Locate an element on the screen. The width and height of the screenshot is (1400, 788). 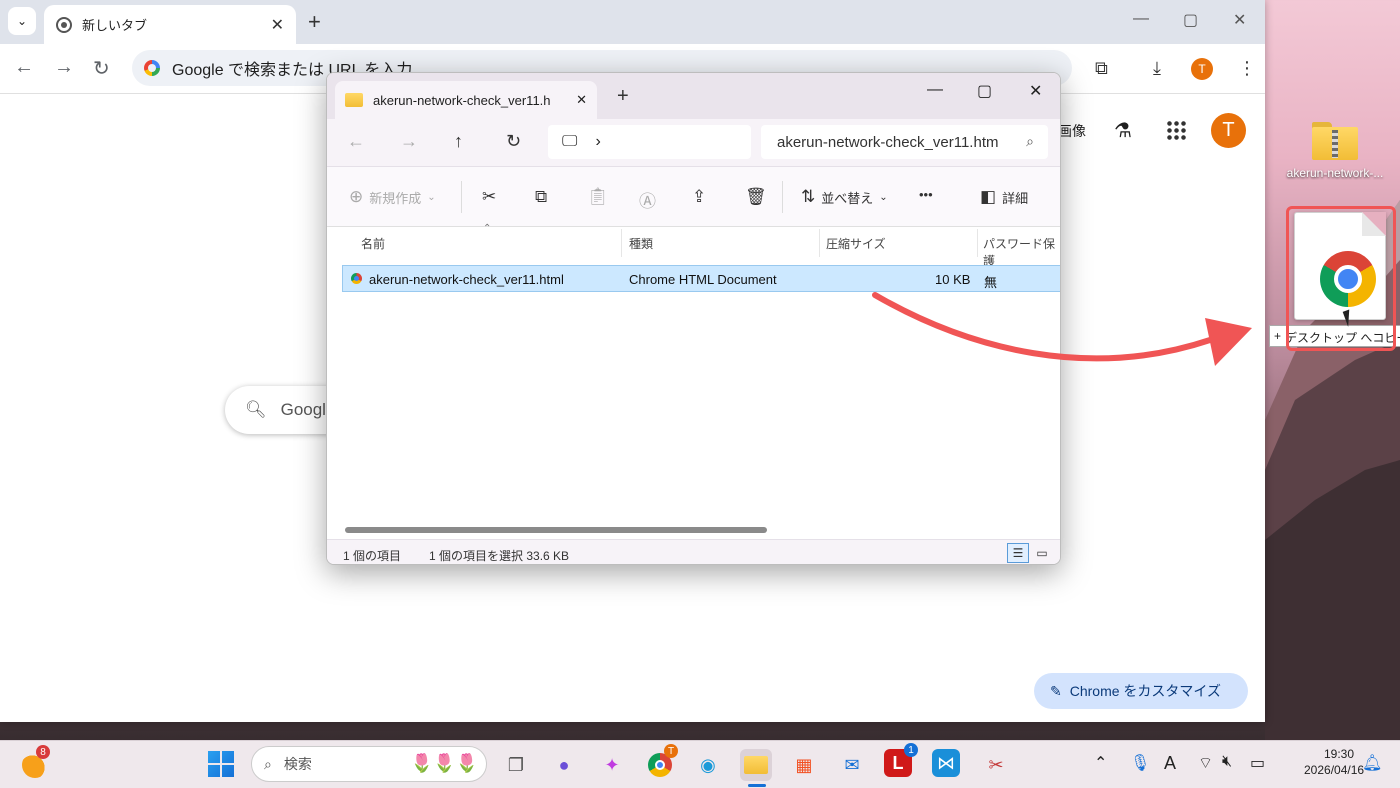
copy-icon: ⧉ is located at coordinates (541, 197).